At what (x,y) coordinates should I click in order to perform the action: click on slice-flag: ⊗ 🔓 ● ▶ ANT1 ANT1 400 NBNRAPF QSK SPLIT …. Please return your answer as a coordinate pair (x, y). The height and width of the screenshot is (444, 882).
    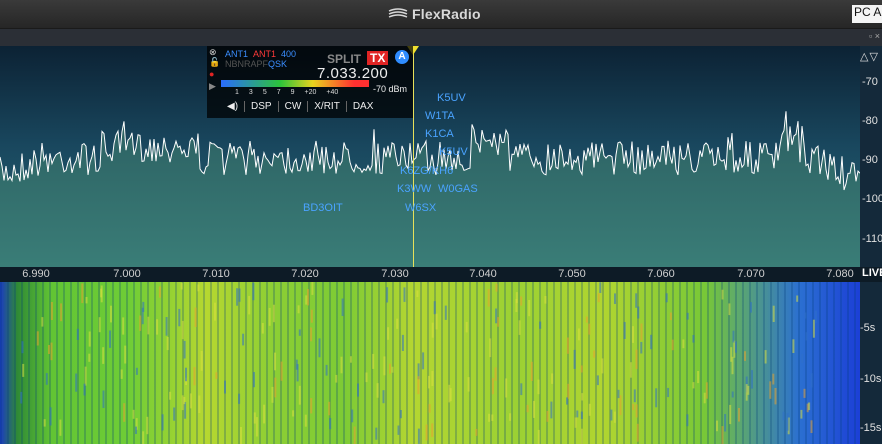
    Looking at the image, I should click on (310, 82).